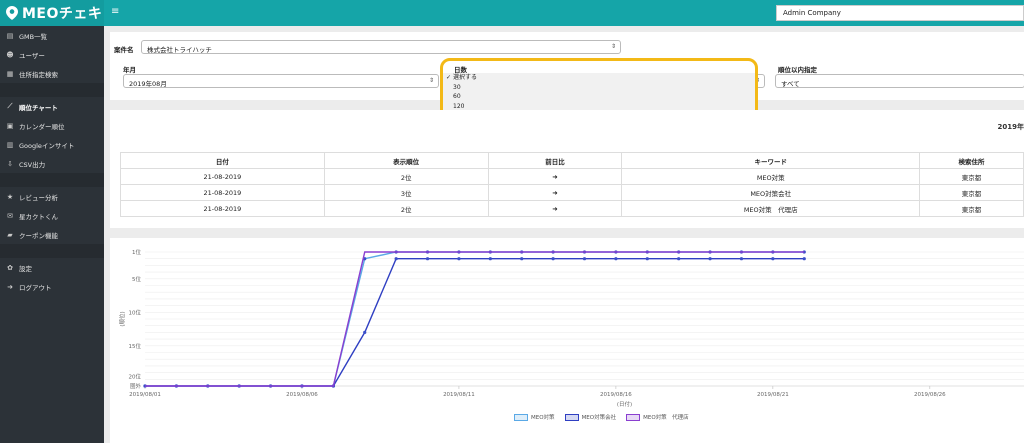  What do you see at coordinates (52, 267) in the screenshot?
I see `sidebar-item: ✿ 設定` at bounding box center [52, 267].